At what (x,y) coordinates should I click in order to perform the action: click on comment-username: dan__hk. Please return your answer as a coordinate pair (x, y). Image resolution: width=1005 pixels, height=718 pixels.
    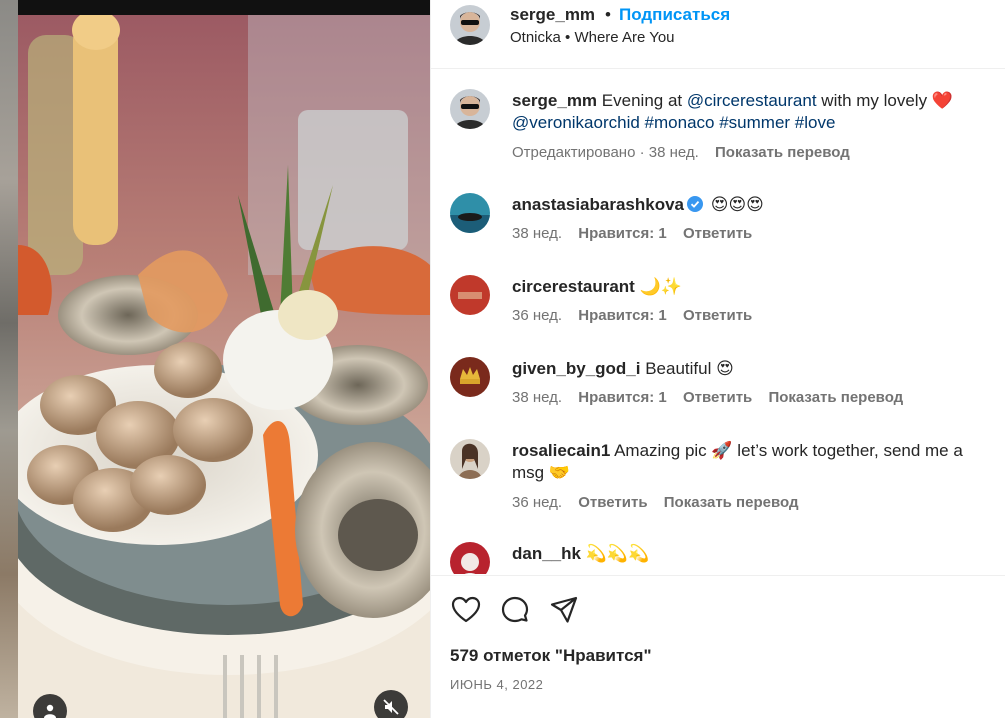
    Looking at the image, I should click on (546, 553).